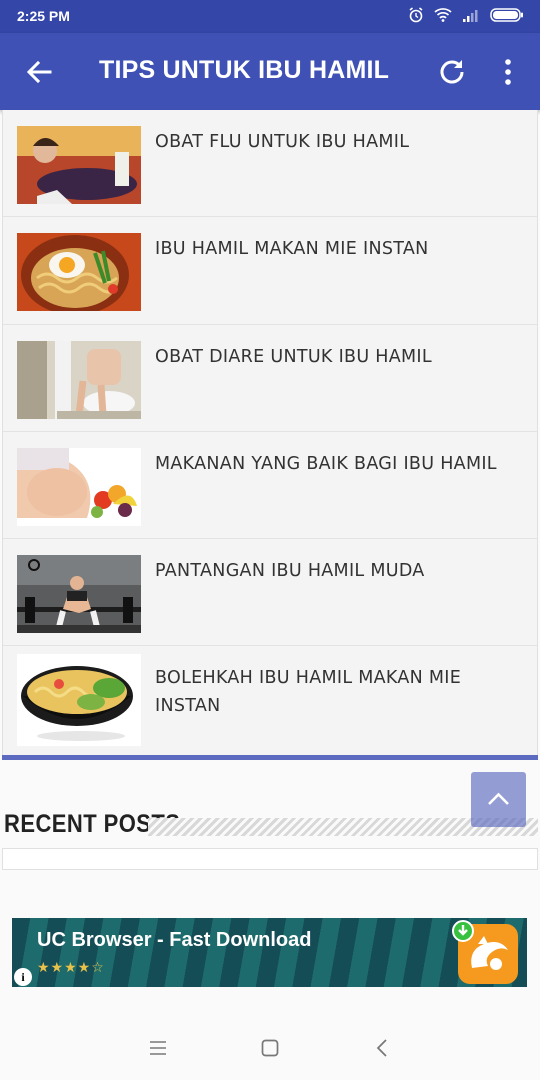 This screenshot has width=540, height=1080. What do you see at coordinates (270, 271) in the screenshot?
I see `list-item: IBU HAMIL MAKAN MIE INSTAN` at bounding box center [270, 271].